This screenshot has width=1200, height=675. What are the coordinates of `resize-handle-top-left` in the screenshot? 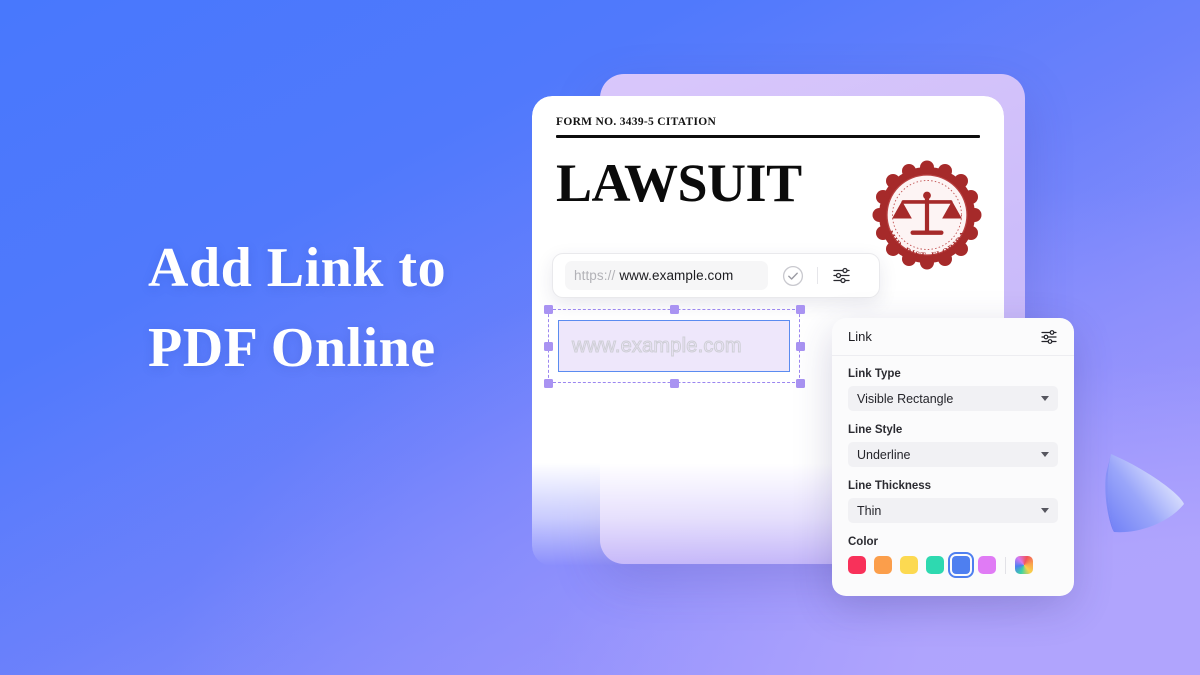 It's located at (548, 309).